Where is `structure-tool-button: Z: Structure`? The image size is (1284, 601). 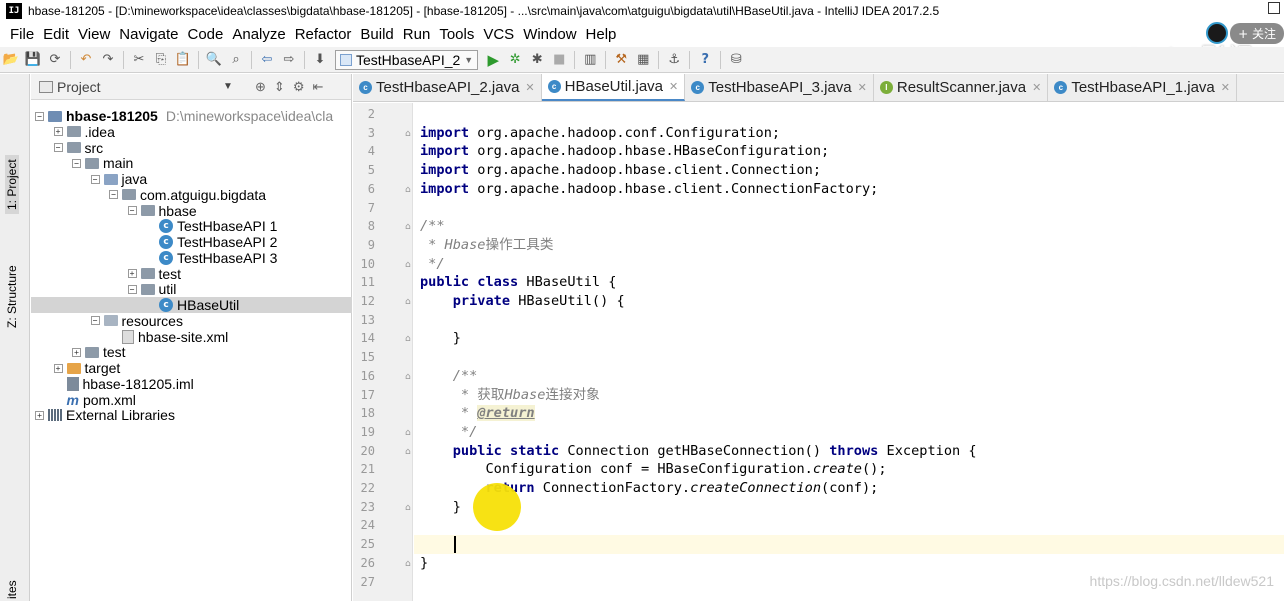
structure-tool-button: Z: Structure is located at coordinates (12, 296).